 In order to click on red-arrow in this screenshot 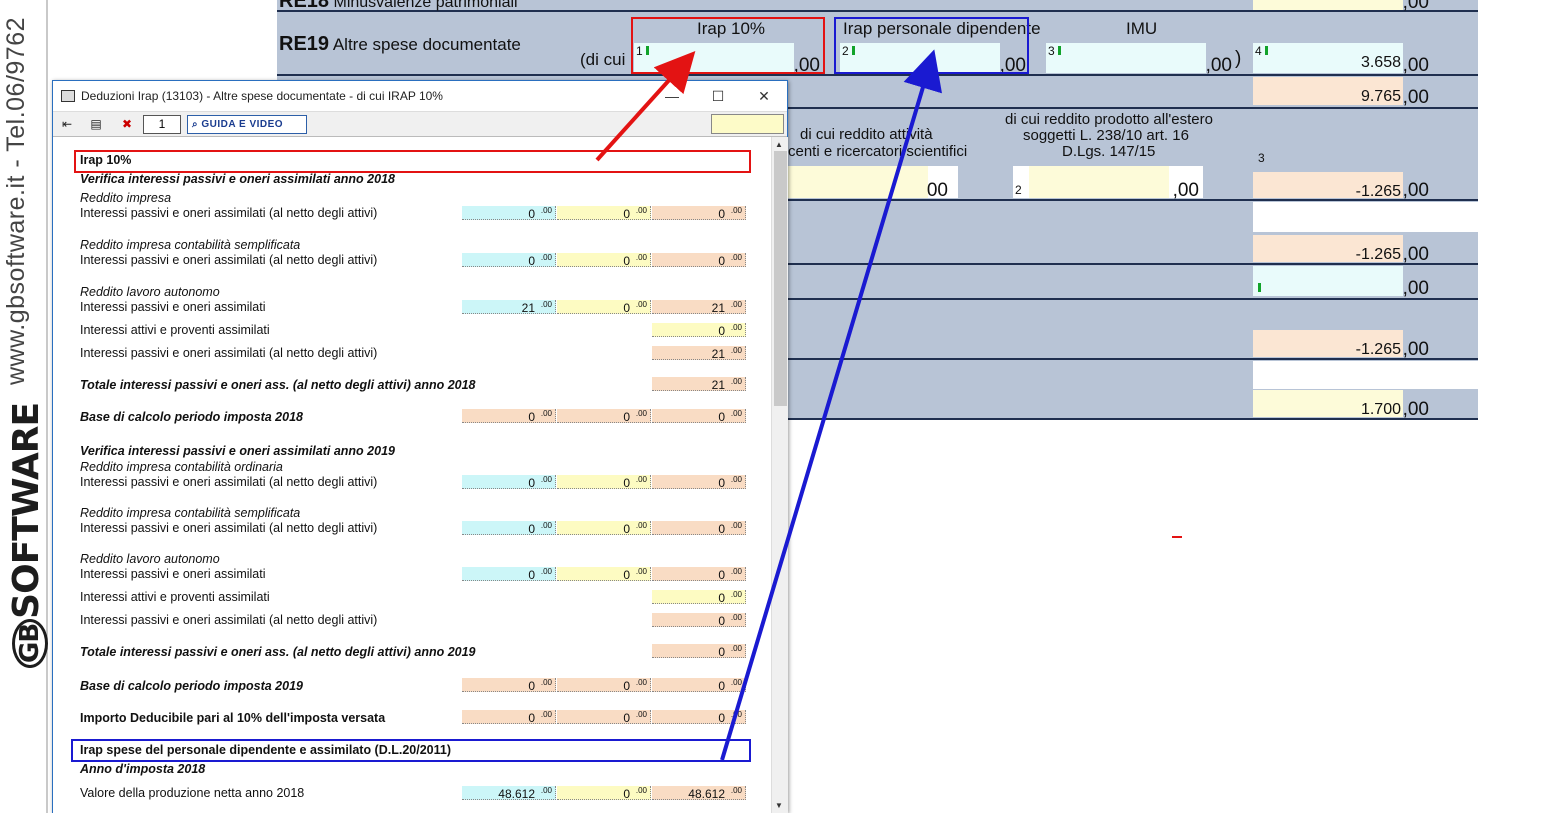, I will do `click(645, 106)`.